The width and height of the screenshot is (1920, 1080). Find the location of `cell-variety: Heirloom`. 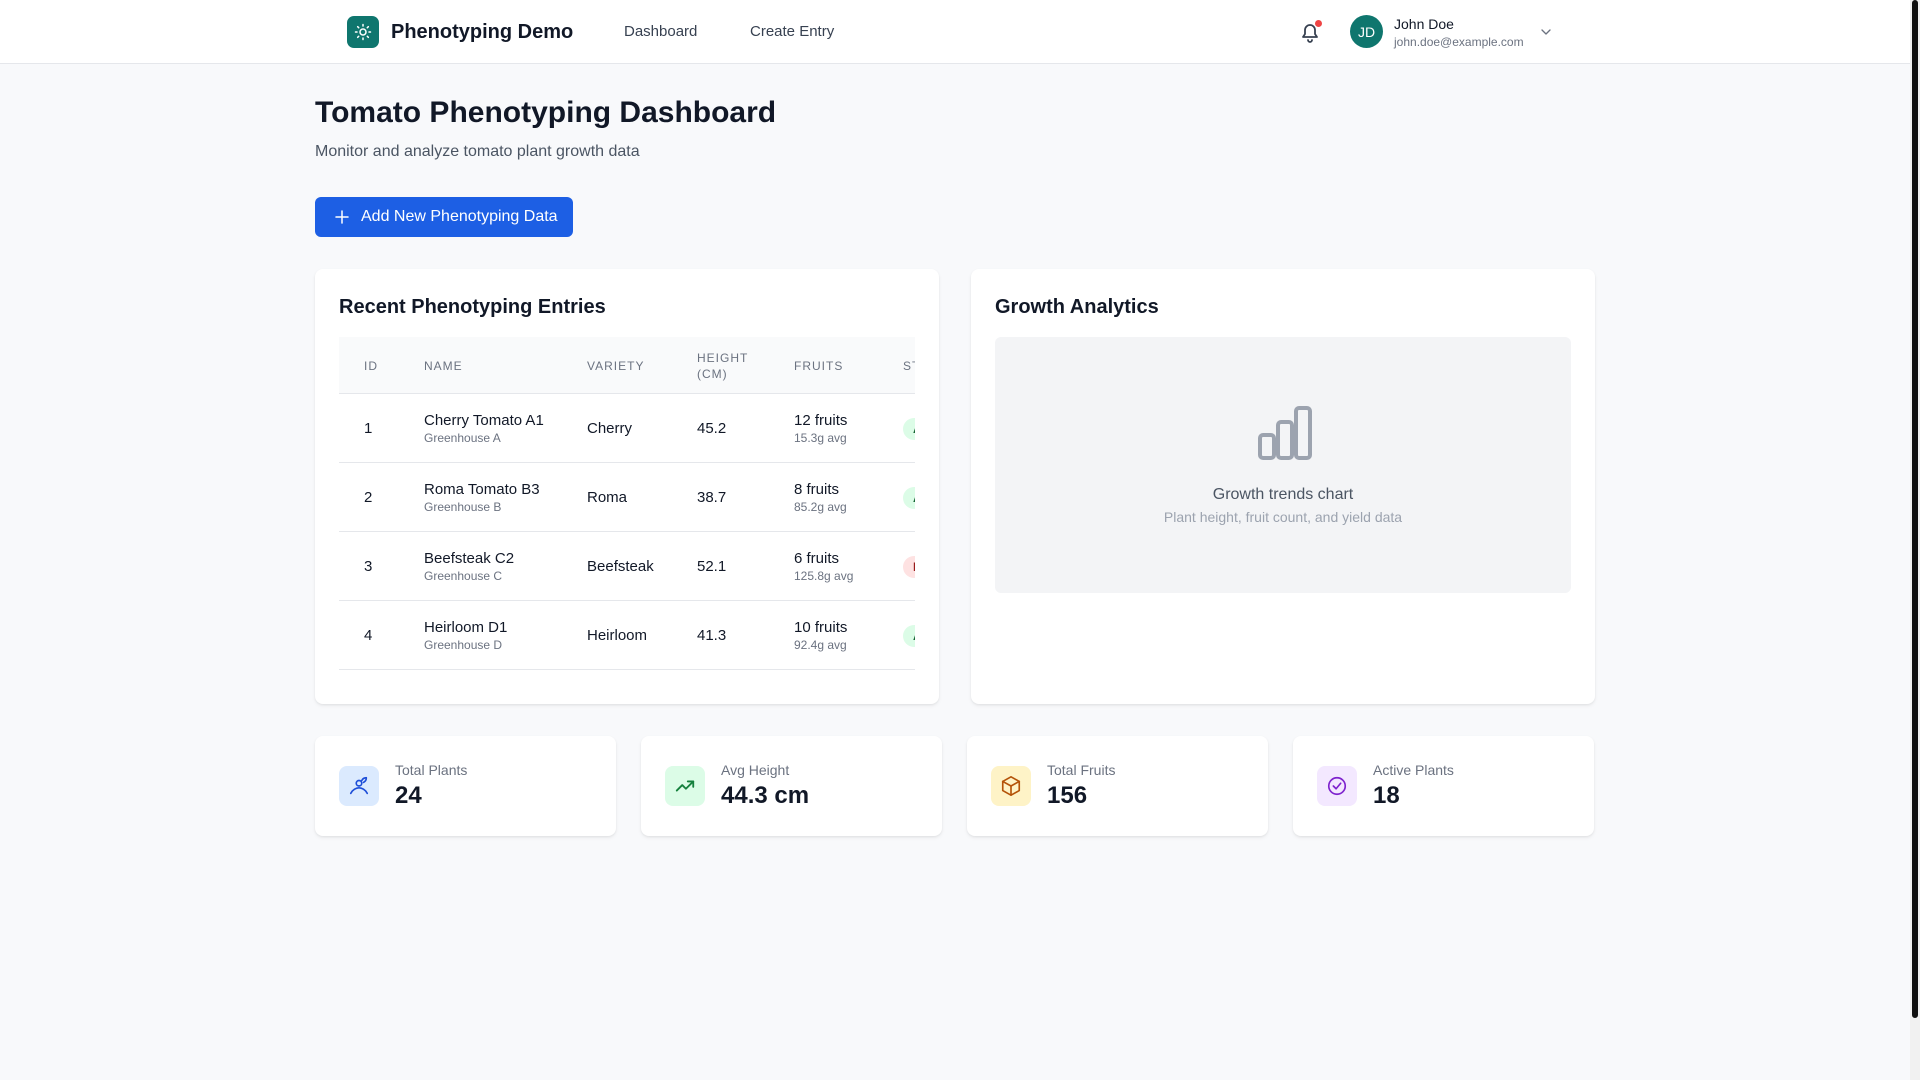

cell-variety: Heirloom is located at coordinates (617, 635).